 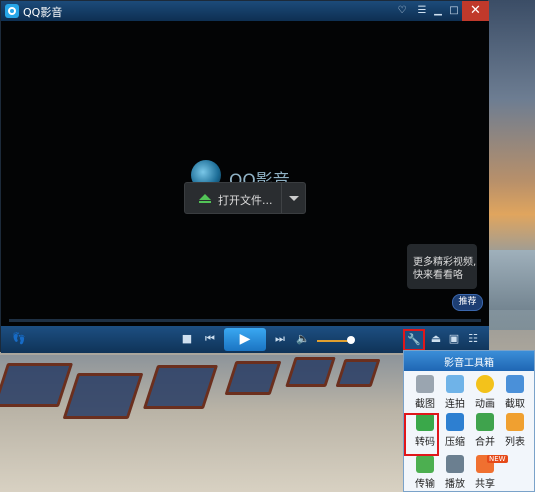 I want to click on tool-list: 列表, so click(x=515, y=430).